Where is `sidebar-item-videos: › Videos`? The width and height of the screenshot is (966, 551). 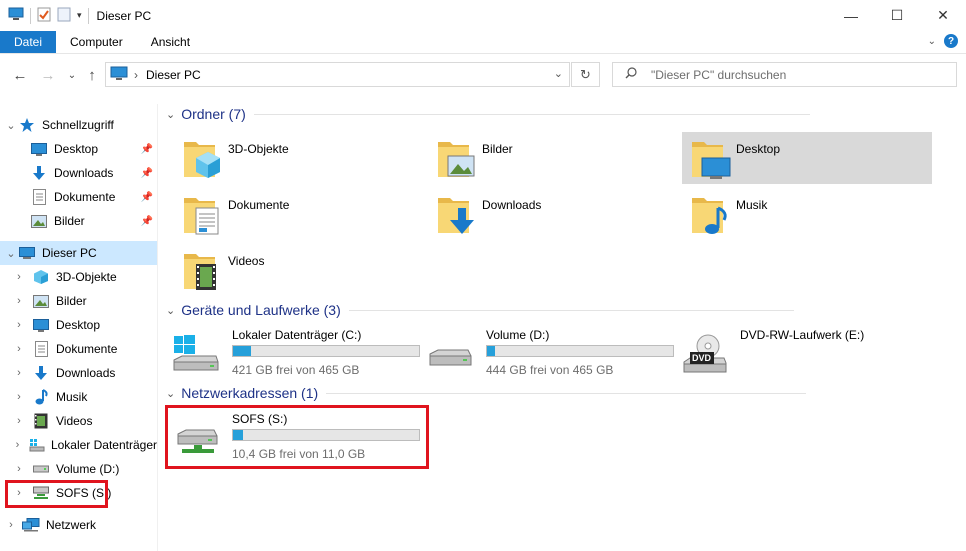 sidebar-item-videos: › Videos is located at coordinates (84, 421).